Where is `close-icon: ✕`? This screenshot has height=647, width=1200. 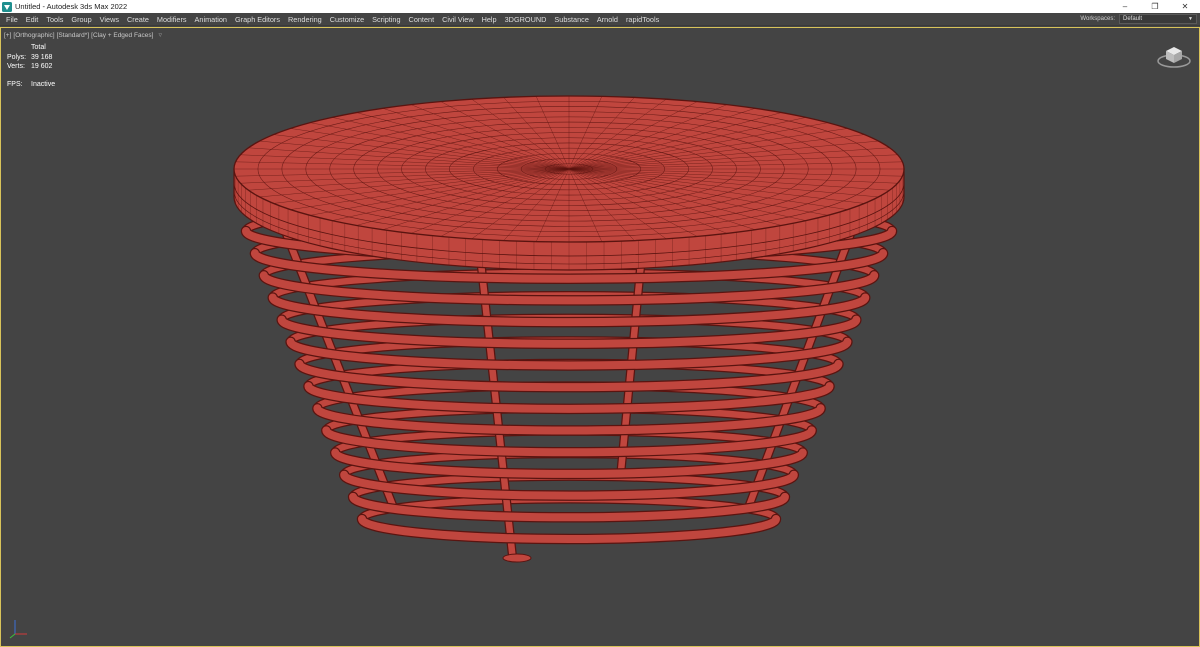
close-icon: ✕ is located at coordinates (1185, 6).